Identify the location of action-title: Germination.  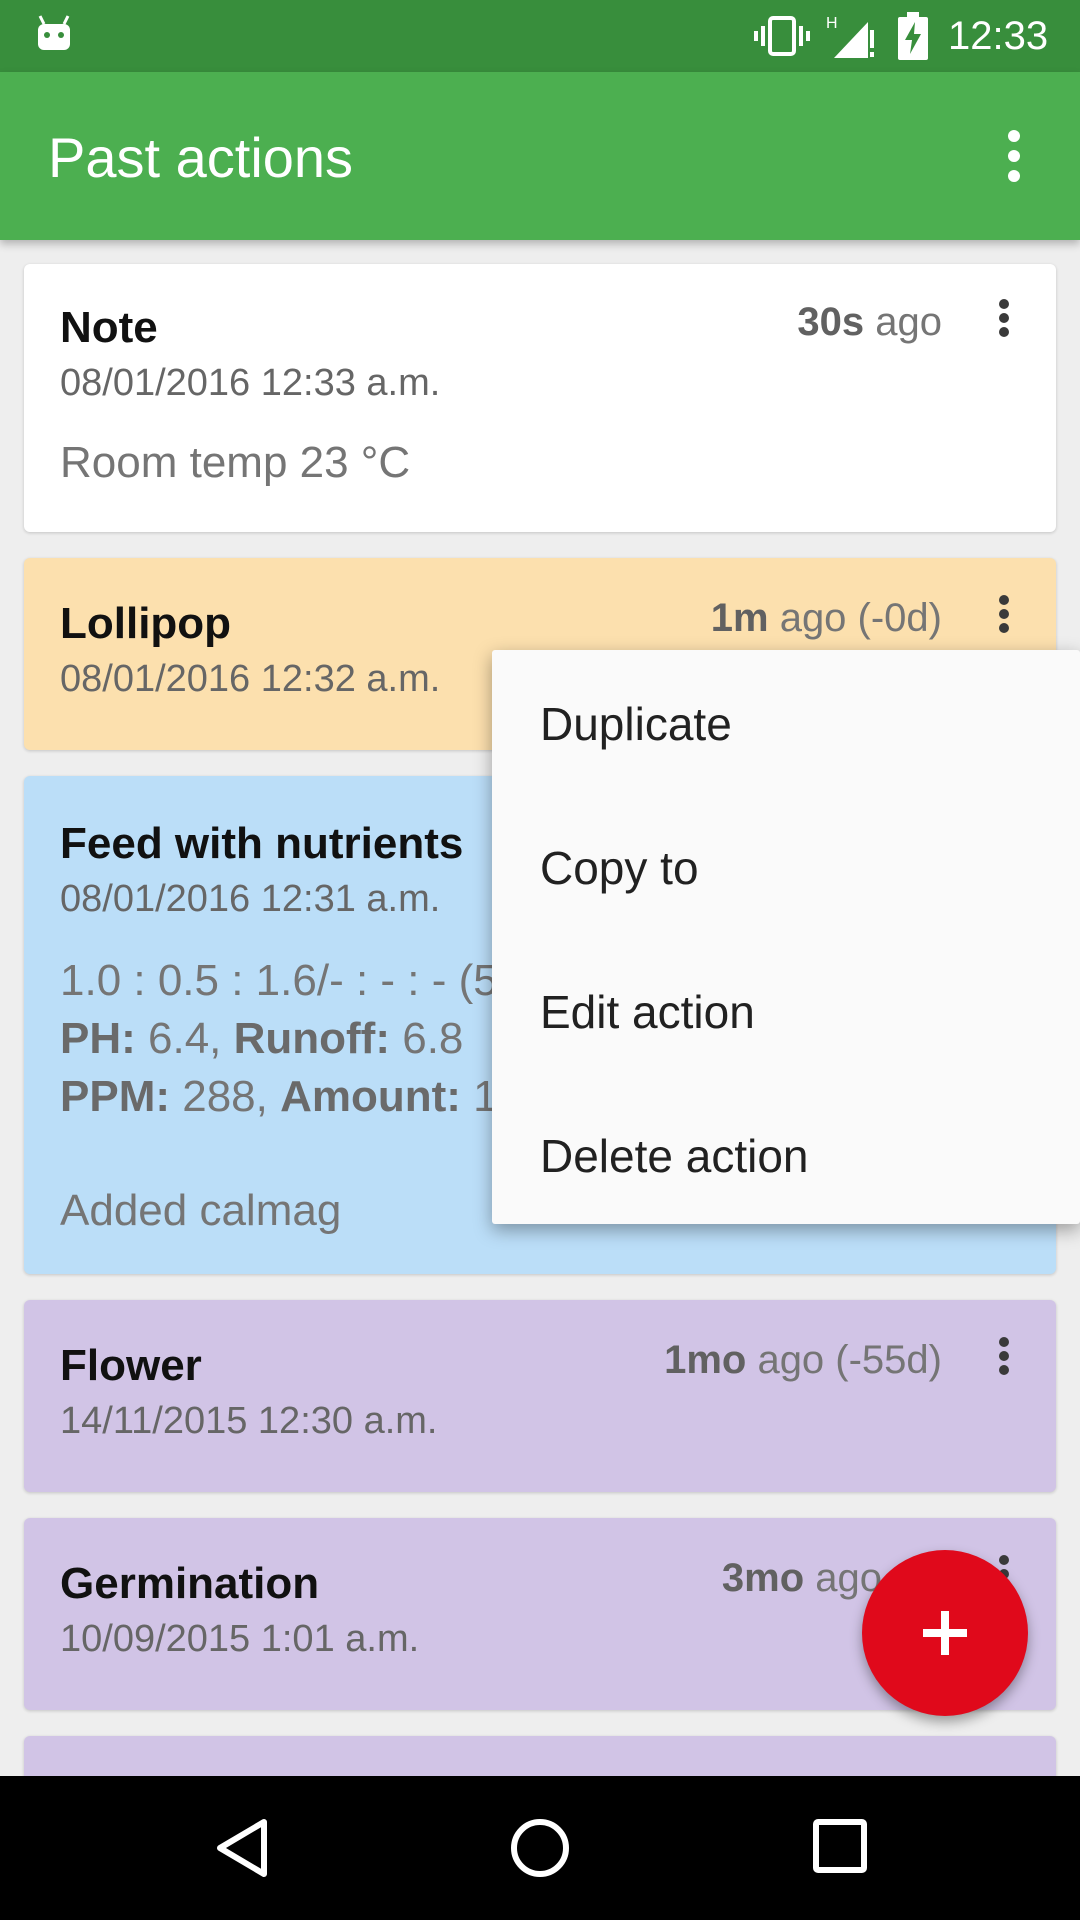
(190, 1583).